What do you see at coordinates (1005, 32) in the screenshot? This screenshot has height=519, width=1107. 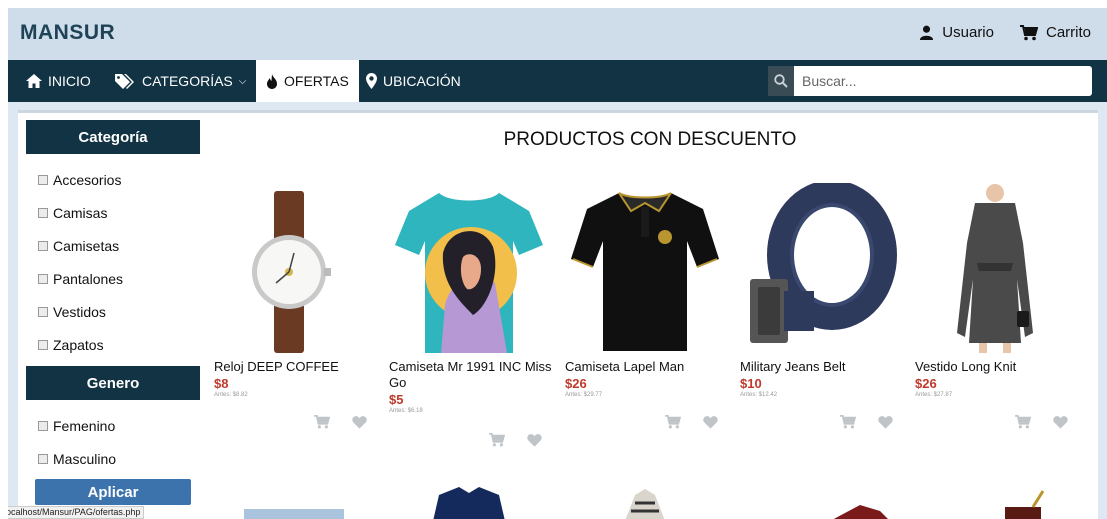 I see `top-links: Usuario Carrito` at bounding box center [1005, 32].